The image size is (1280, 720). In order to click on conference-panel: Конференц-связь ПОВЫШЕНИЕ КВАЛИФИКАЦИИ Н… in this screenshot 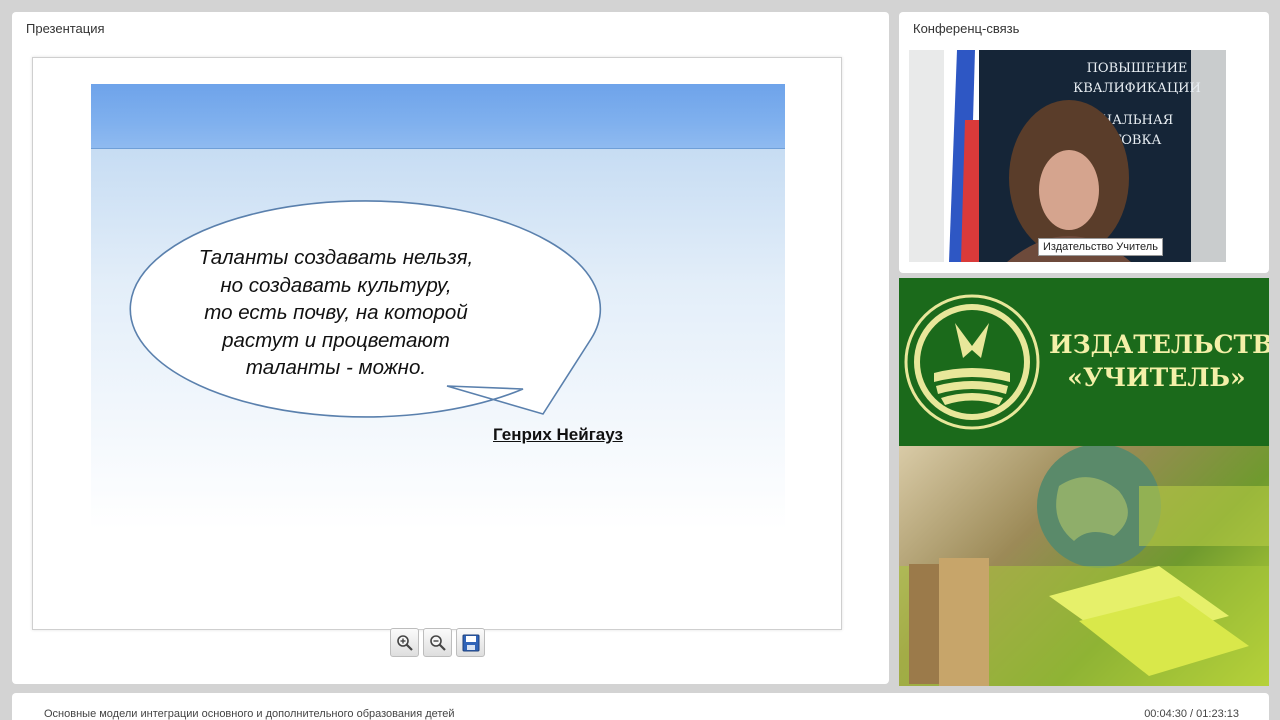, I will do `click(1084, 142)`.